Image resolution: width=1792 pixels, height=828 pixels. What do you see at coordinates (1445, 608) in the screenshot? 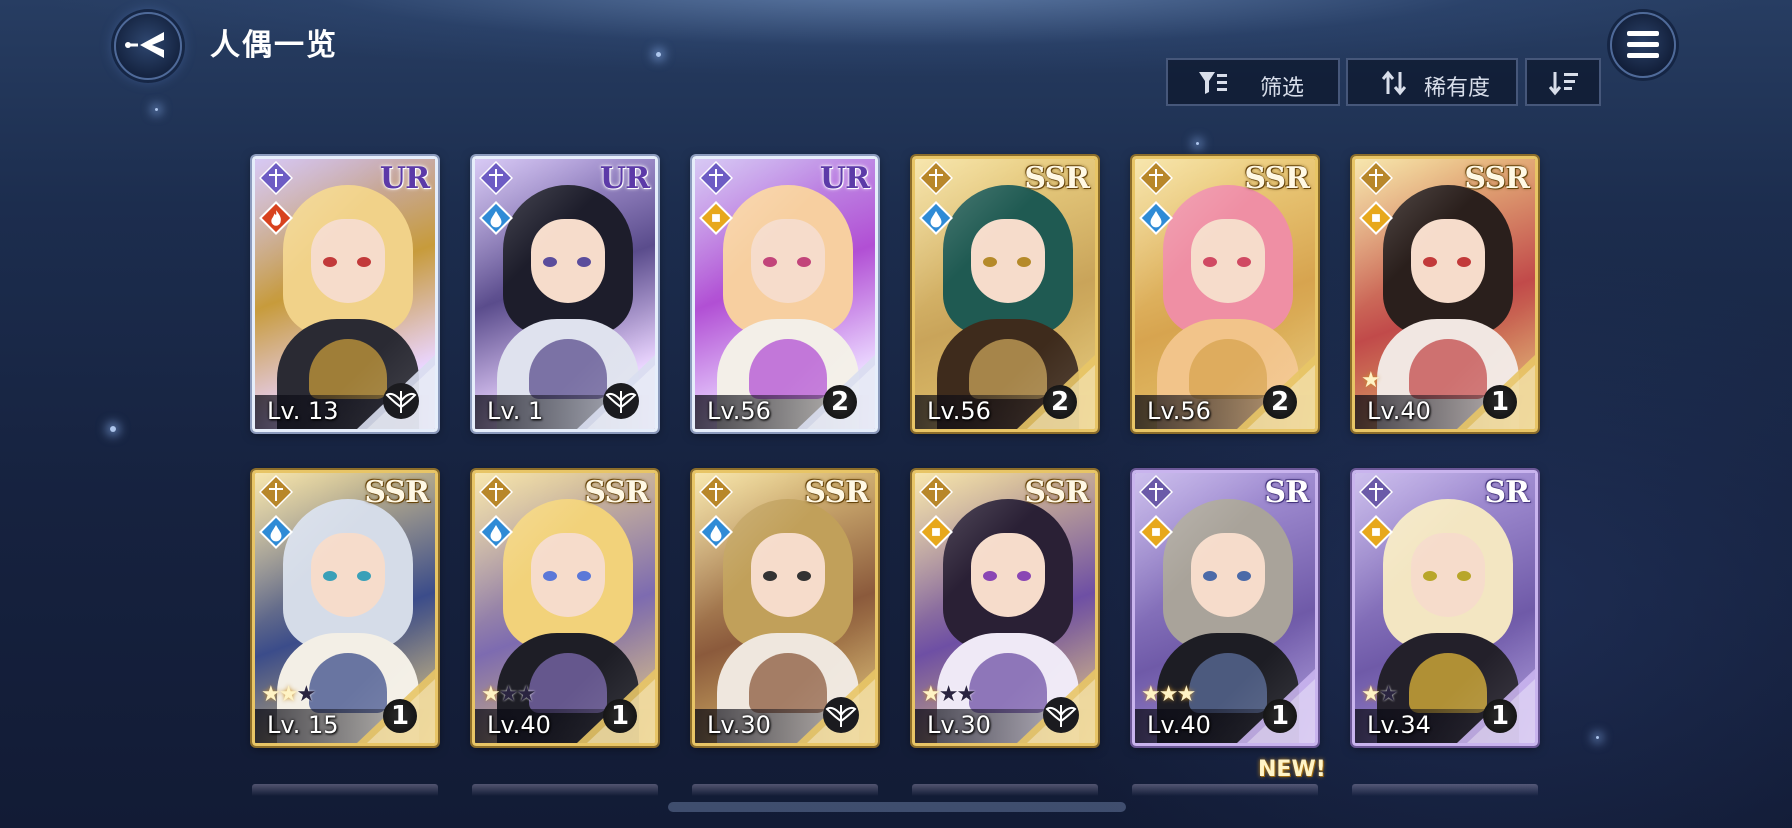
I see `doll-card: SR Lv.34 ★★ 1` at bounding box center [1445, 608].